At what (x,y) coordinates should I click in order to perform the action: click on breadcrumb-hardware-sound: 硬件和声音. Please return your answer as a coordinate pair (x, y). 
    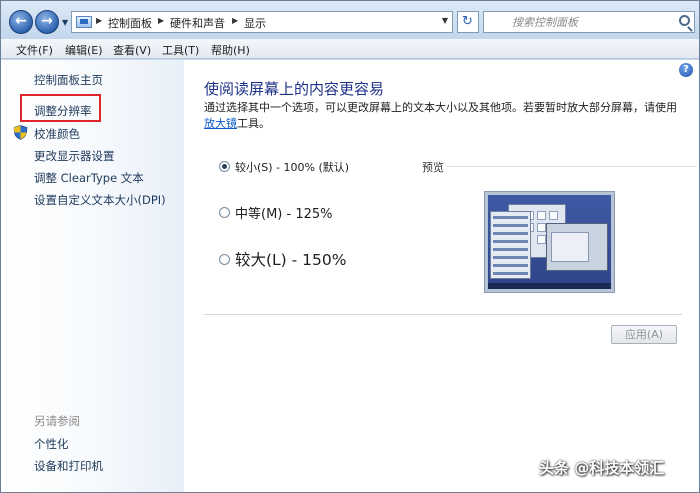
    Looking at the image, I should click on (197, 23).